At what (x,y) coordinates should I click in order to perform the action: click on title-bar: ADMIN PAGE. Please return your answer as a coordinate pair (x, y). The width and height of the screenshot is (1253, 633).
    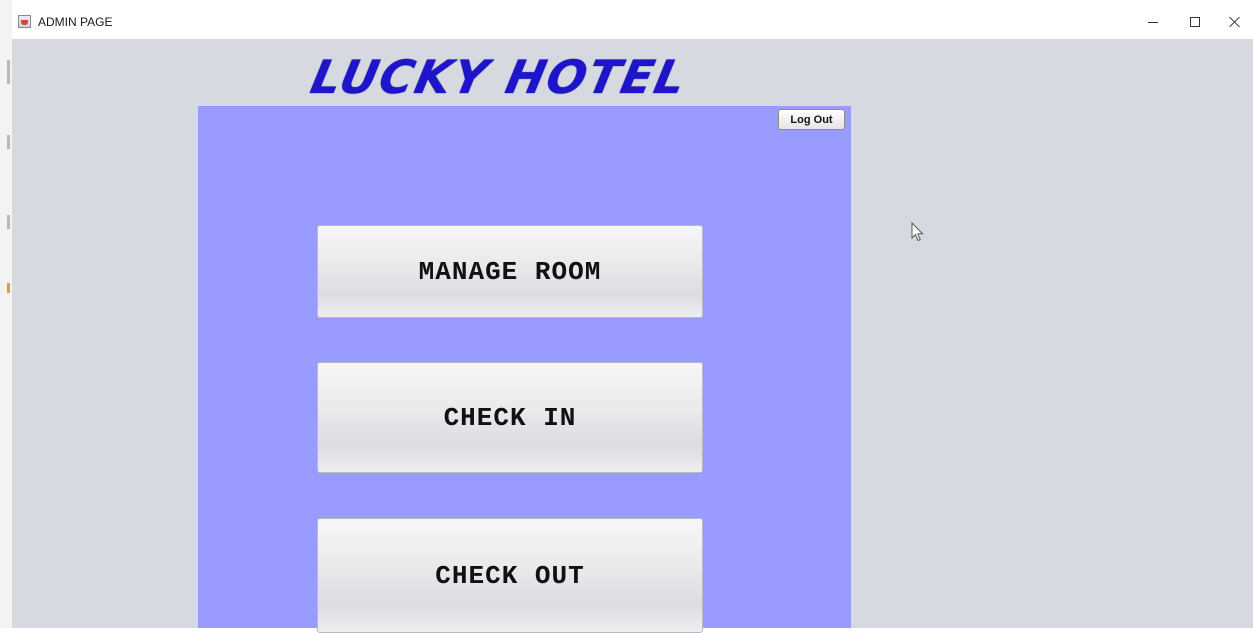
    Looking at the image, I should click on (632, 19).